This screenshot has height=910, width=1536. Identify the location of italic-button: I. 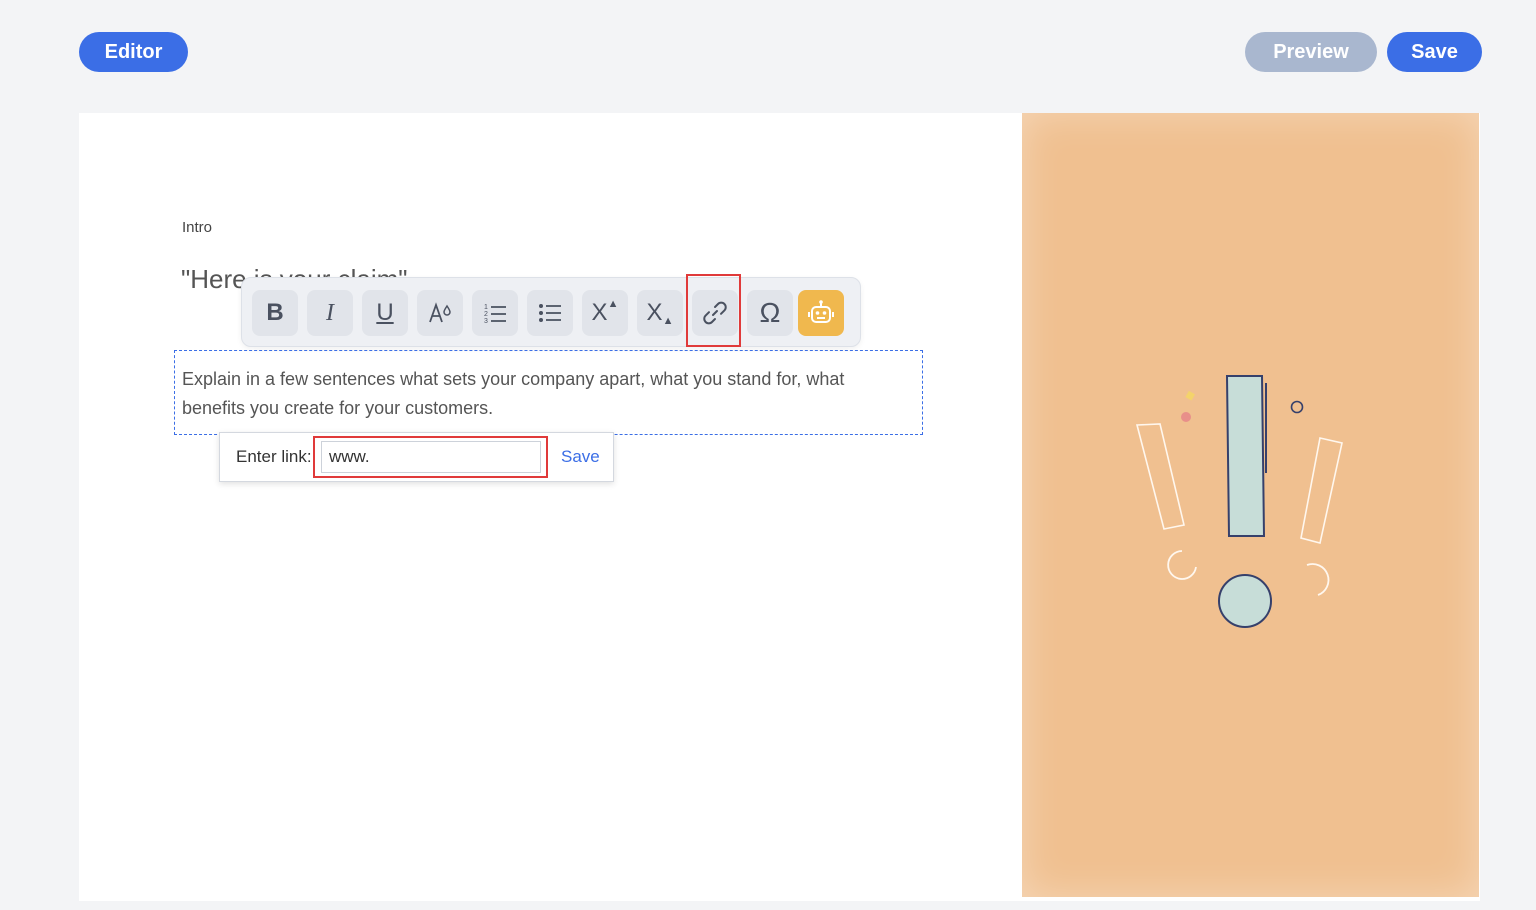
(330, 313).